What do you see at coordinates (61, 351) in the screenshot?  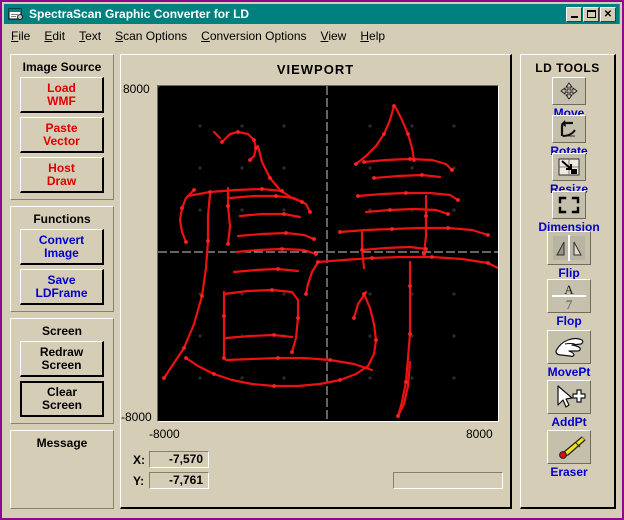 I see `redraw-screen-label-1: Redraw` at bounding box center [61, 351].